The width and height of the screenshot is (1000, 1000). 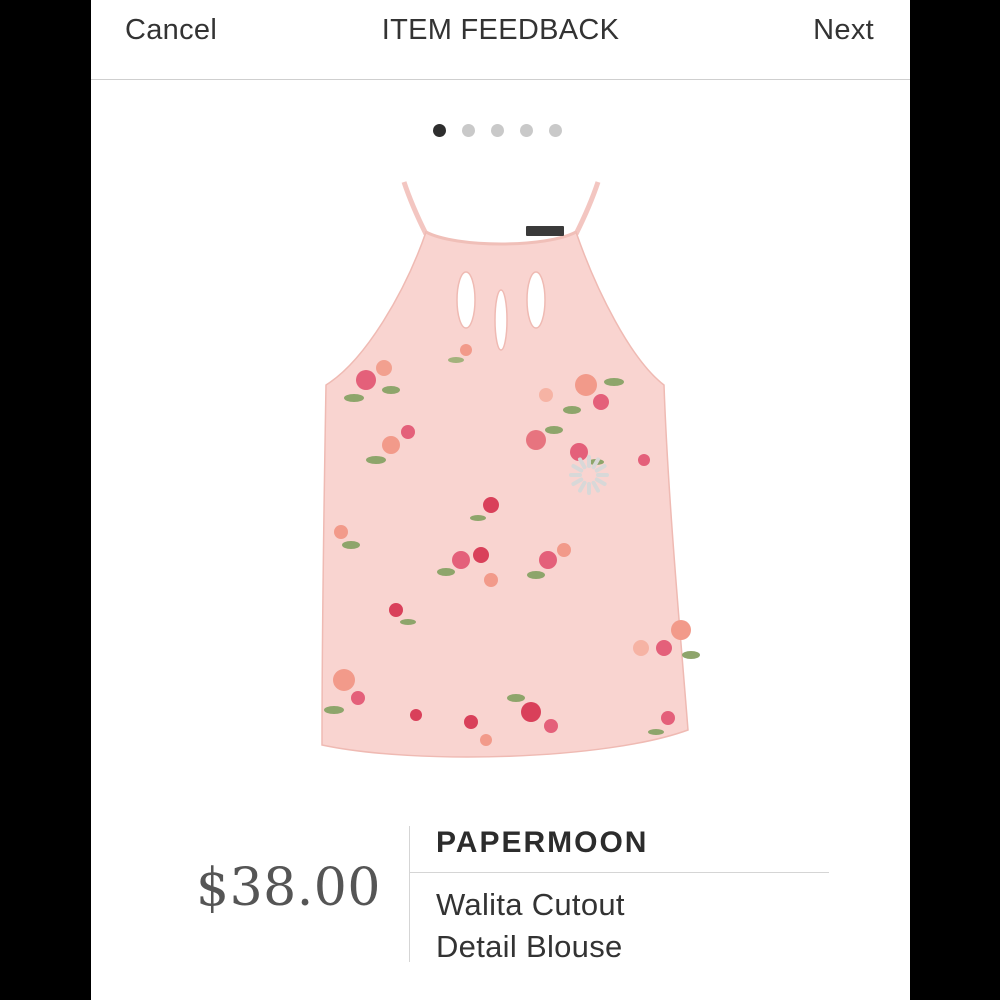 What do you see at coordinates (288, 888) in the screenshot?
I see `item-price: $38.00` at bounding box center [288, 888].